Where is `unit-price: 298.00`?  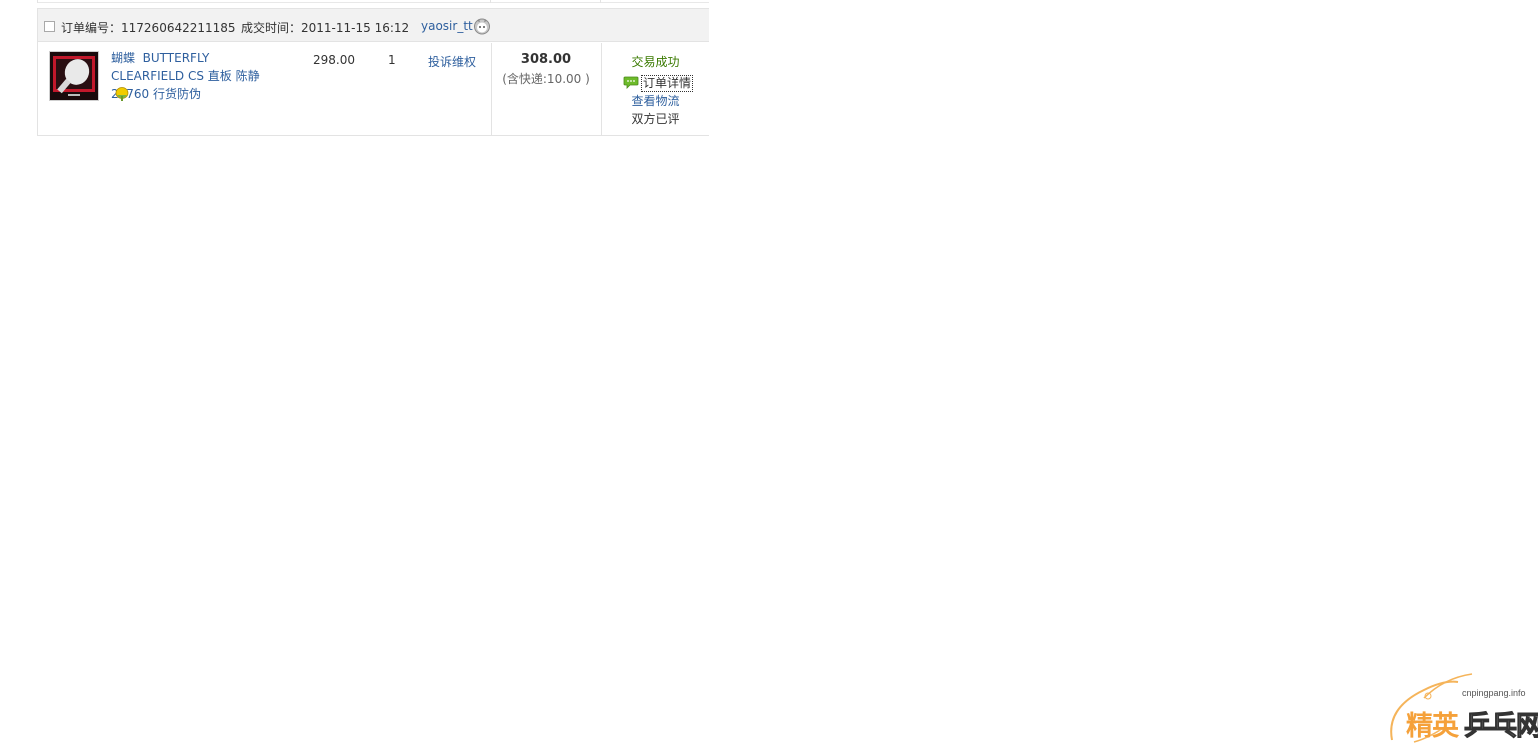 unit-price: 298.00 is located at coordinates (334, 60).